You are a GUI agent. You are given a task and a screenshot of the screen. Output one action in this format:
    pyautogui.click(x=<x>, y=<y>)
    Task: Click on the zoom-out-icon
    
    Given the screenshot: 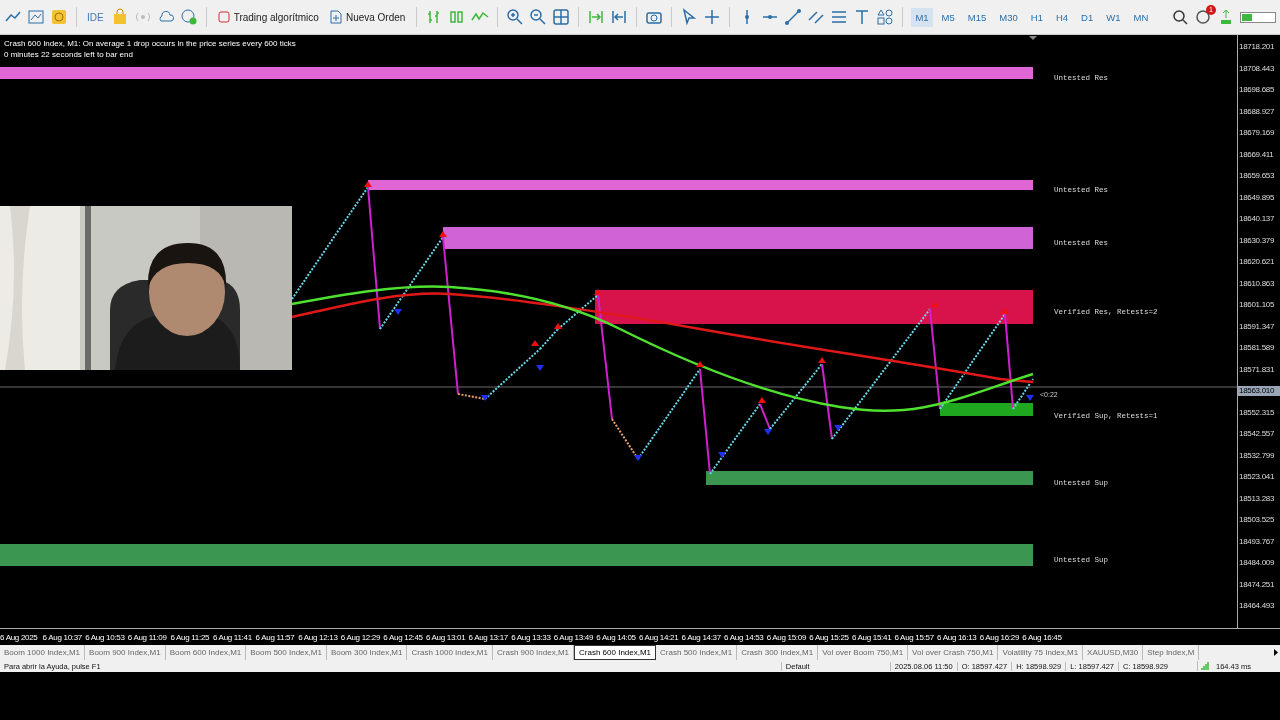 What is the action you would take?
    pyautogui.click(x=538, y=17)
    